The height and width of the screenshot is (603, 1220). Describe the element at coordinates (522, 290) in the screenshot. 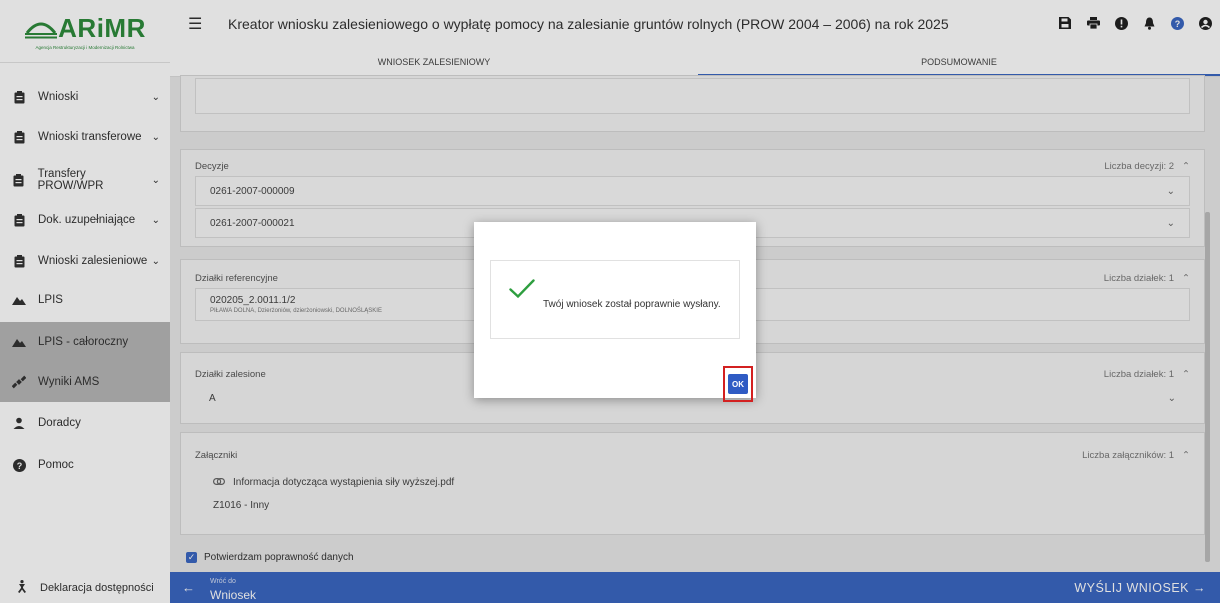

I see `checkmark-icon` at that location.